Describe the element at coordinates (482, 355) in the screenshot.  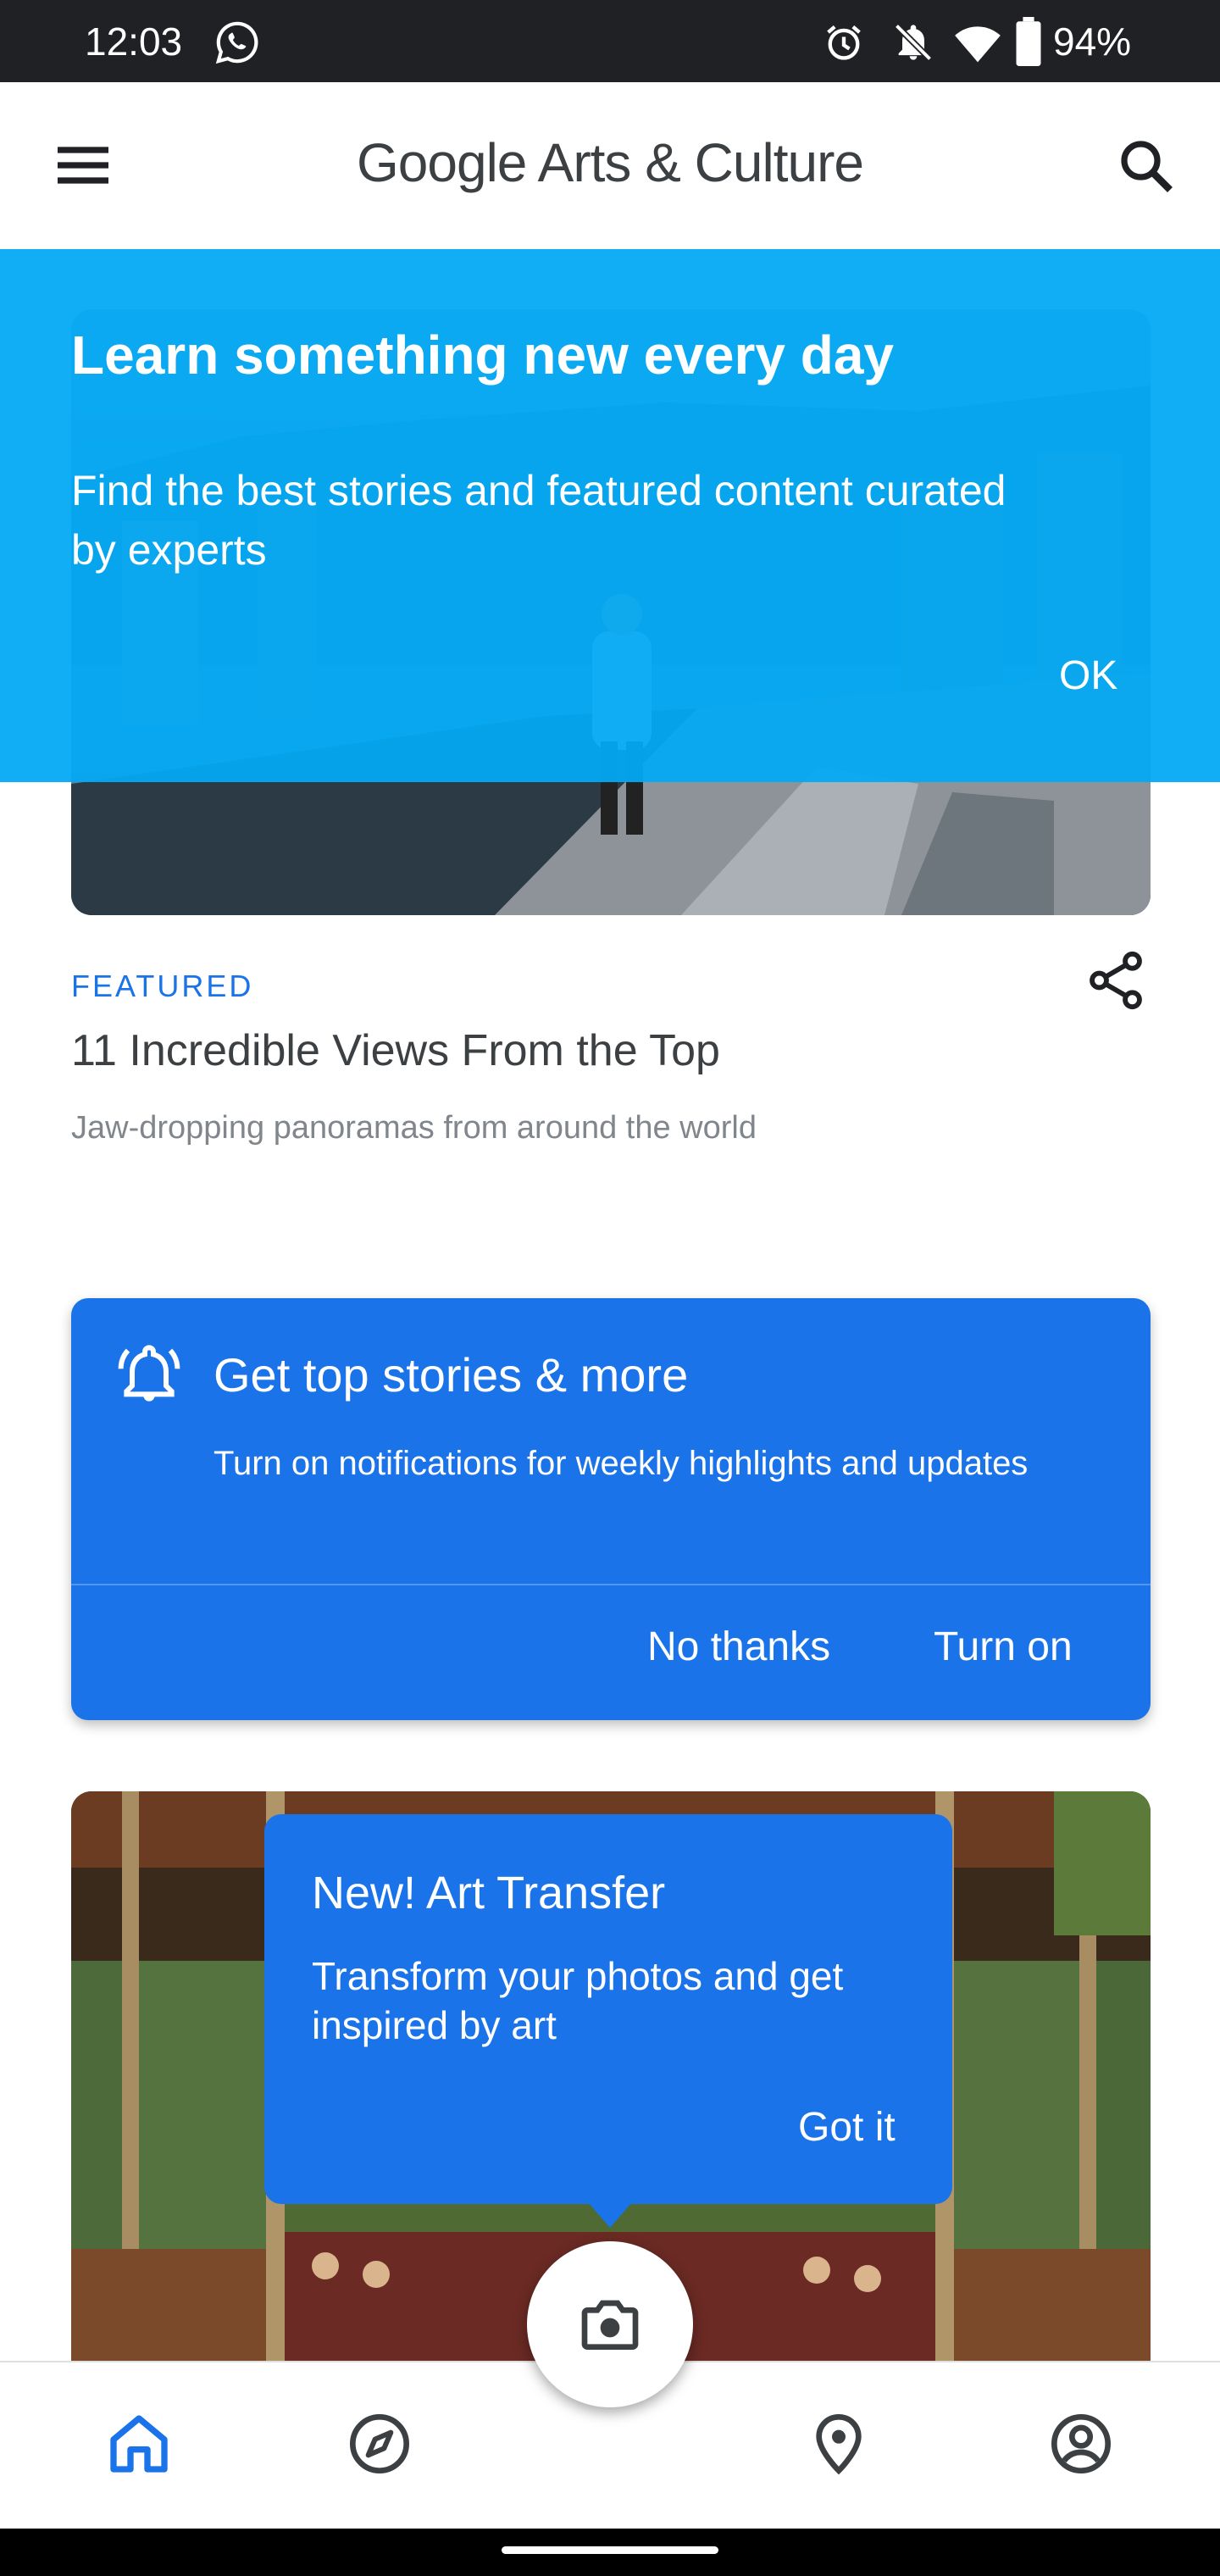
I see `onboarding-title: Learn something new every day` at that location.